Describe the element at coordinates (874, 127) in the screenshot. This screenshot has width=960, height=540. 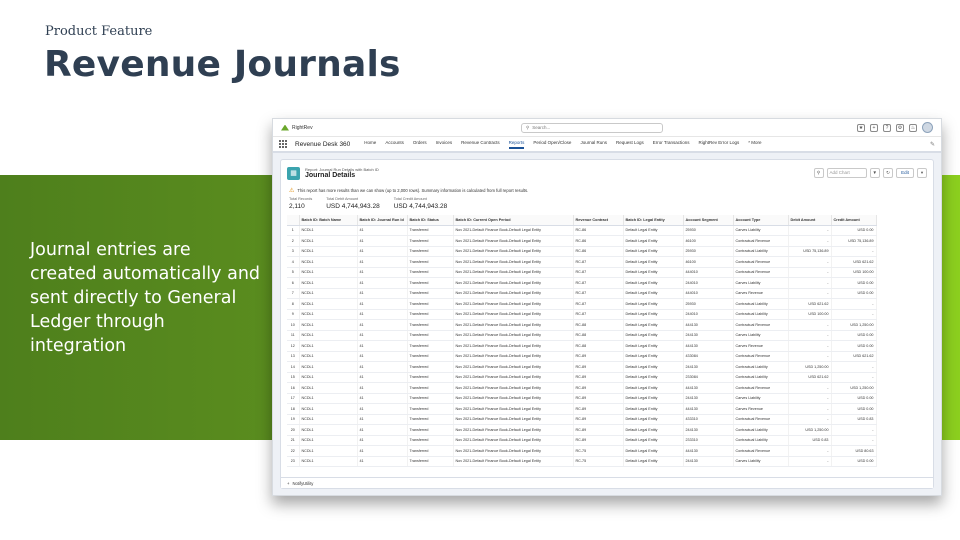
I see `add-icon: +` at that location.